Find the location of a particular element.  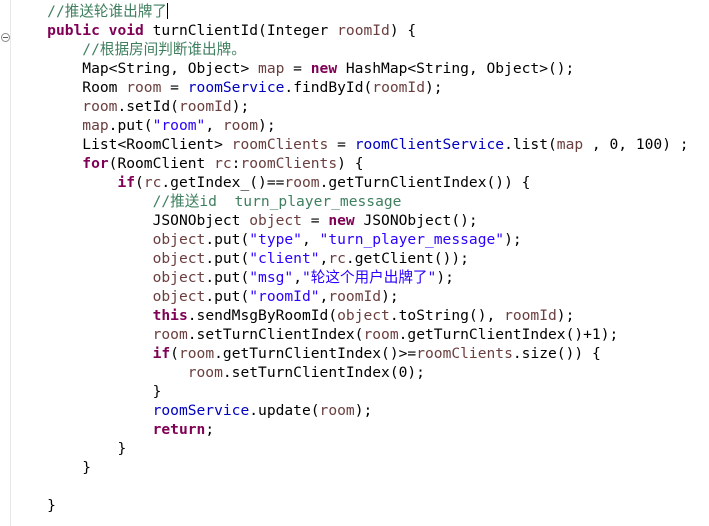

code-line: return; is located at coordinates (350, 429).